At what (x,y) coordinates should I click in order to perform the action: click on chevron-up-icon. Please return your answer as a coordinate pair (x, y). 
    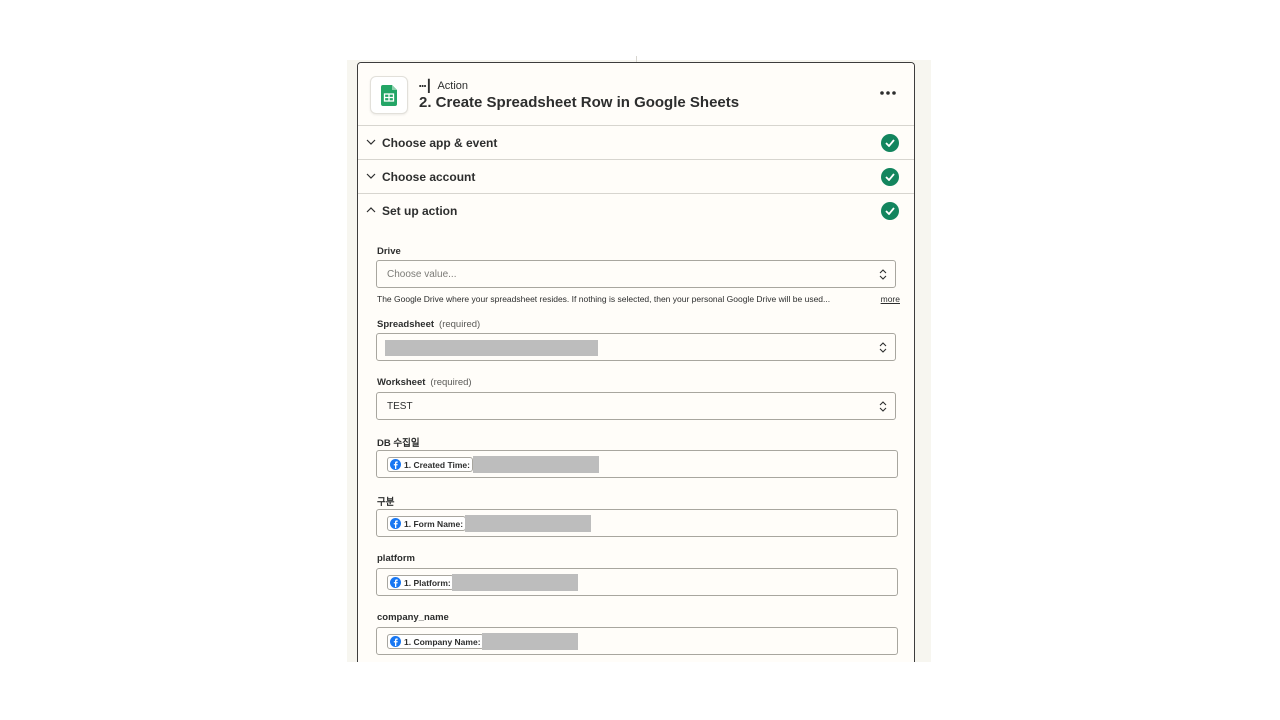
    Looking at the image, I should click on (371, 210).